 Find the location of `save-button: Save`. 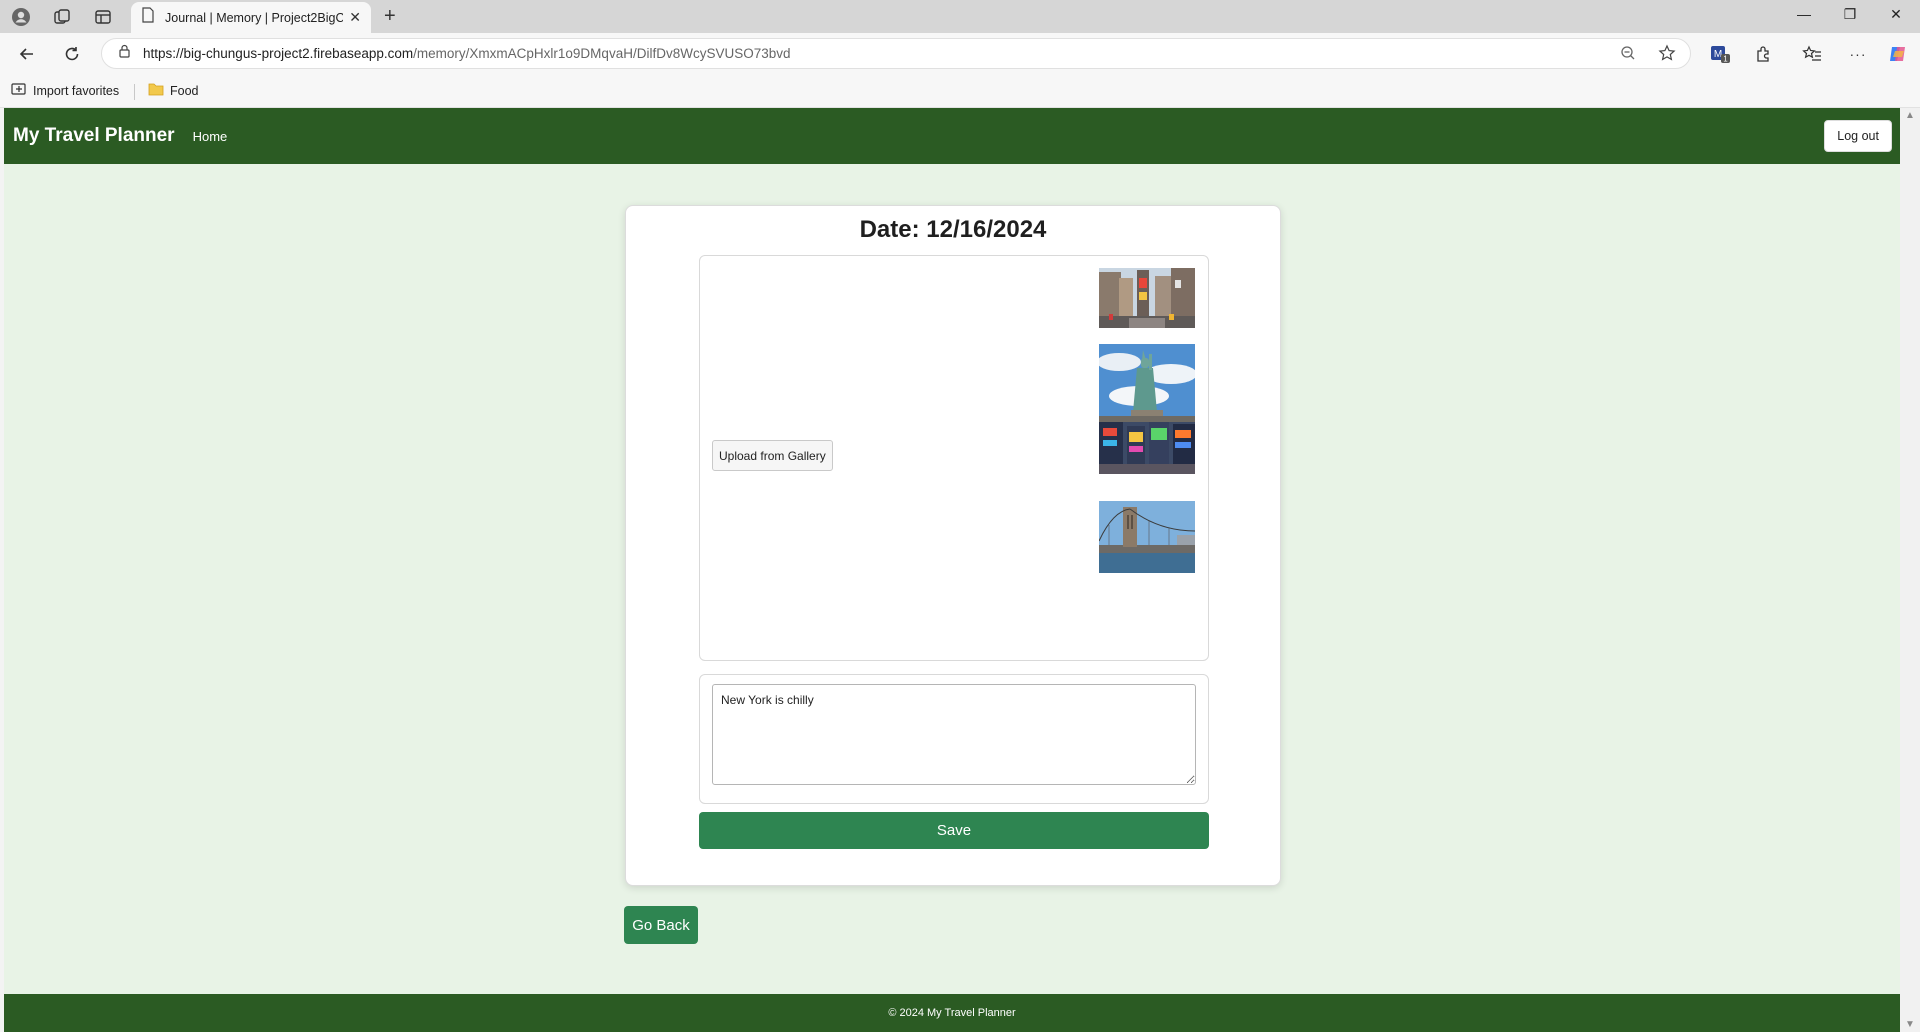

save-button: Save is located at coordinates (954, 830).